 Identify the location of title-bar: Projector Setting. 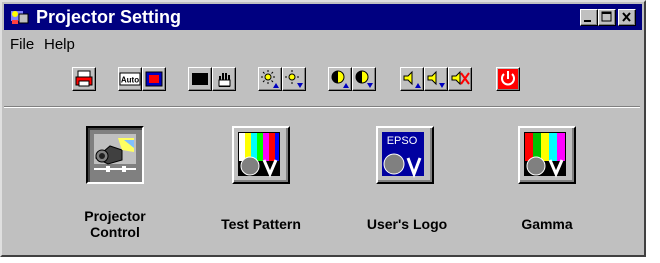
(323, 17).